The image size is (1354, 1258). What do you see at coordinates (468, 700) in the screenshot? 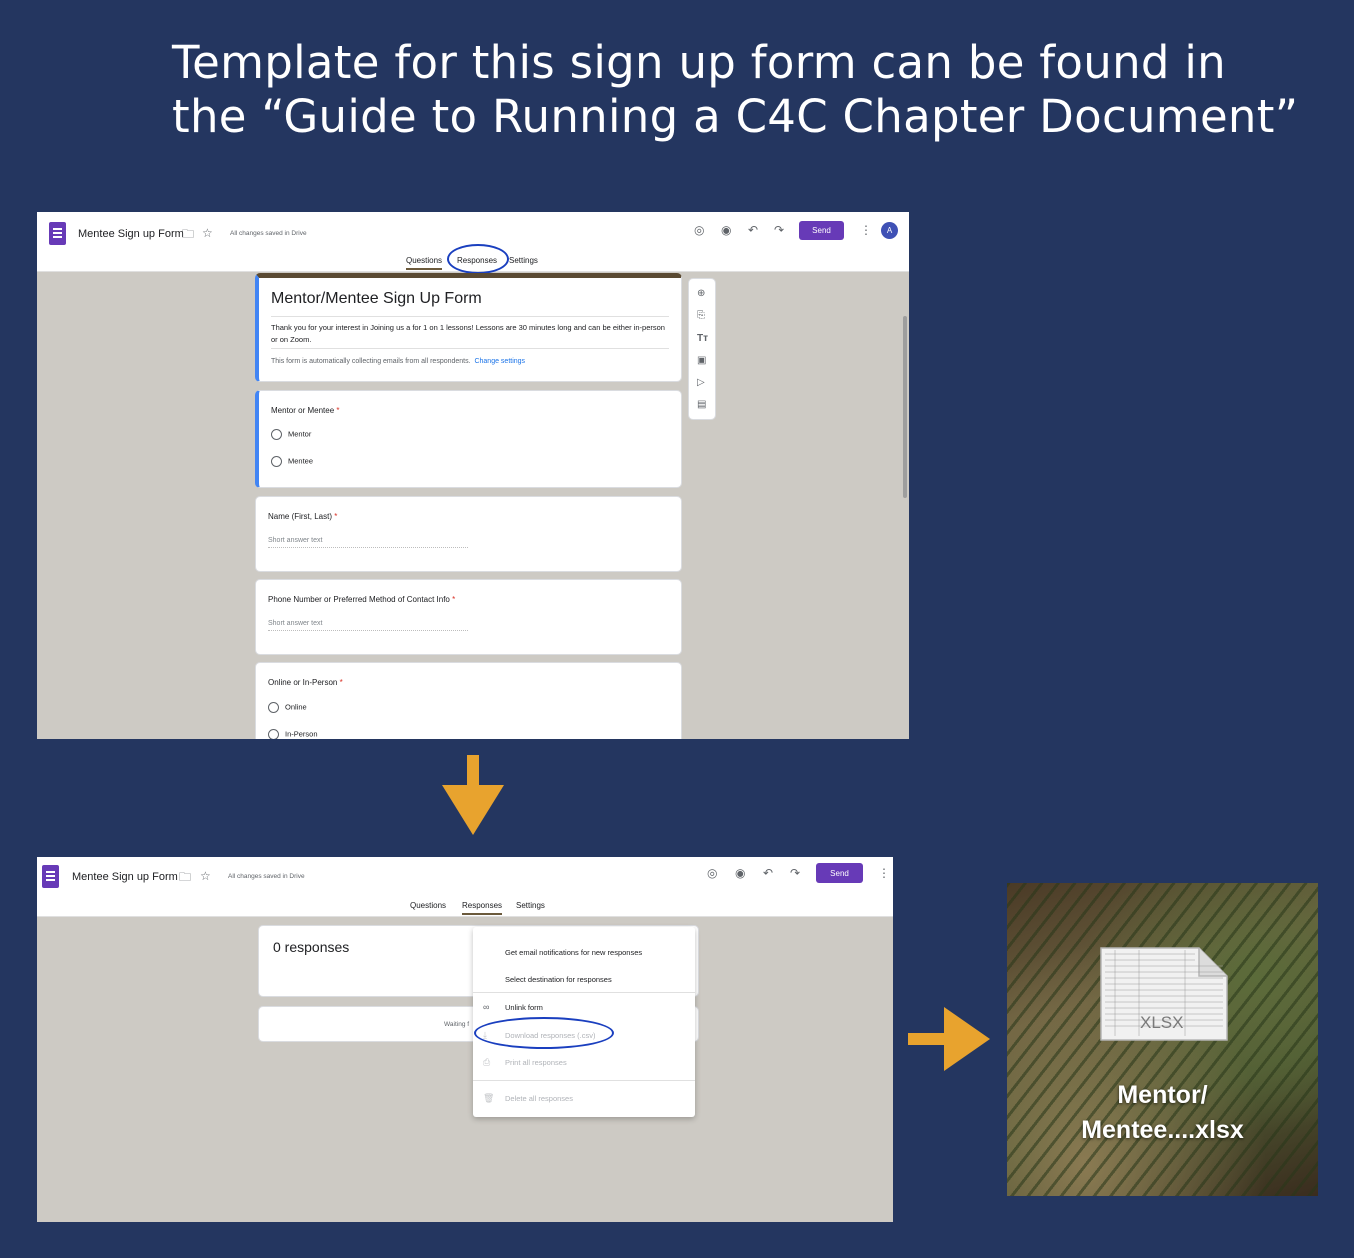
I see `question-card-online-or-in-person: Online or In-Person * Online In-Person` at bounding box center [468, 700].